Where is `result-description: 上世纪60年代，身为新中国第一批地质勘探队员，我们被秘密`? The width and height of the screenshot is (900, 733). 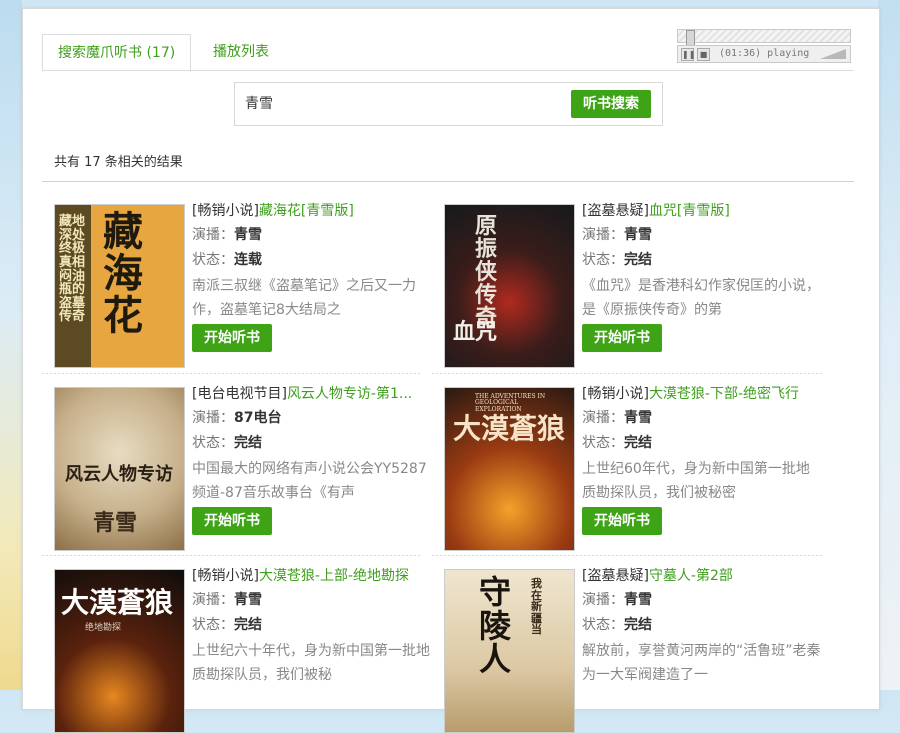 result-description: 上世纪60年代，身为新中国第一批地质勘探队员，我们被秘密 is located at coordinates (696, 481).